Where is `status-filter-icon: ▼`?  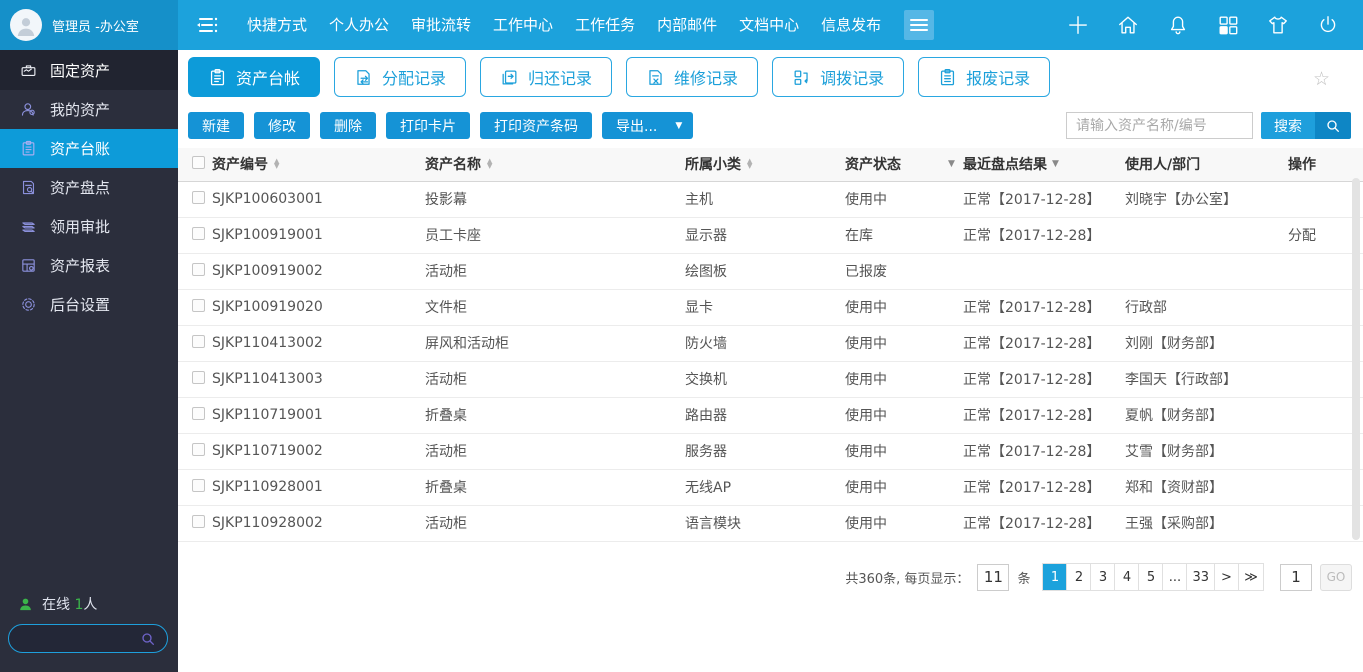 status-filter-icon: ▼ is located at coordinates (951, 164).